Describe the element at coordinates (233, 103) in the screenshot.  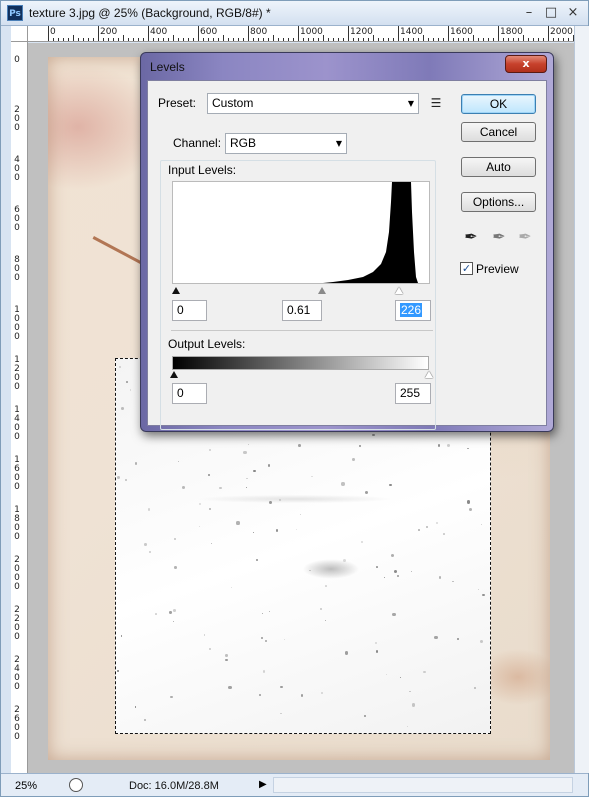
I see `preset-value: Custom` at that location.